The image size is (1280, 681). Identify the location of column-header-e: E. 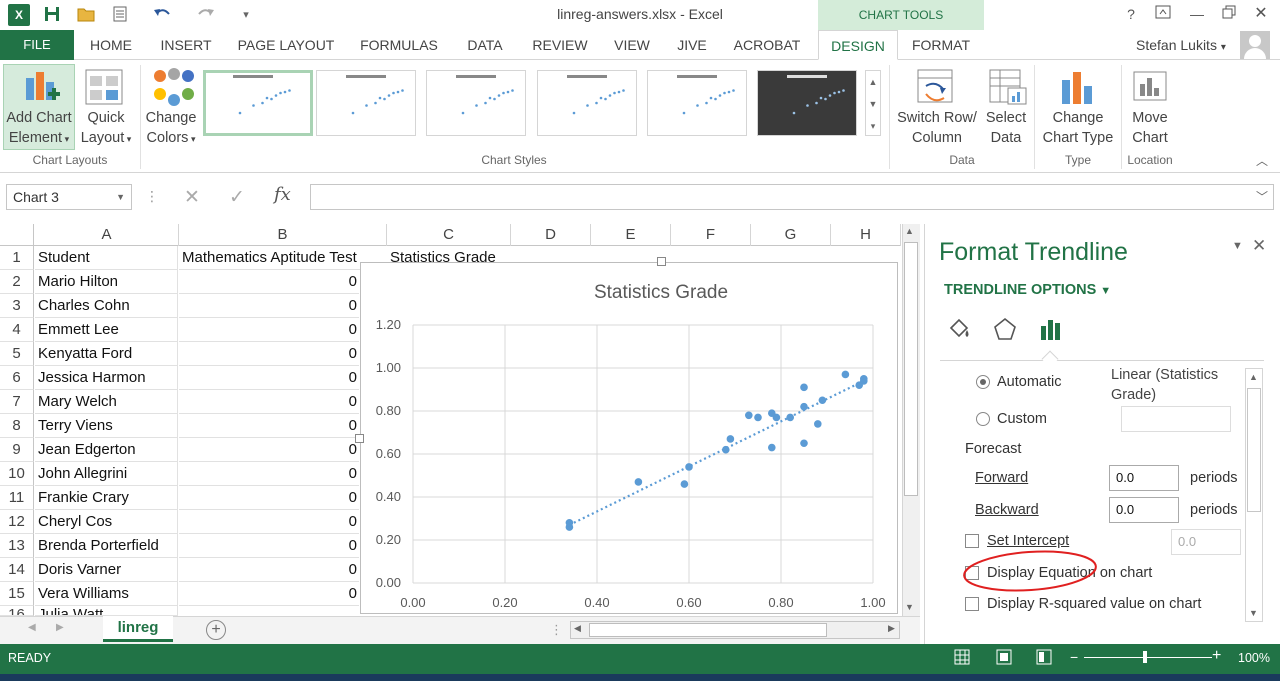
(631, 235).